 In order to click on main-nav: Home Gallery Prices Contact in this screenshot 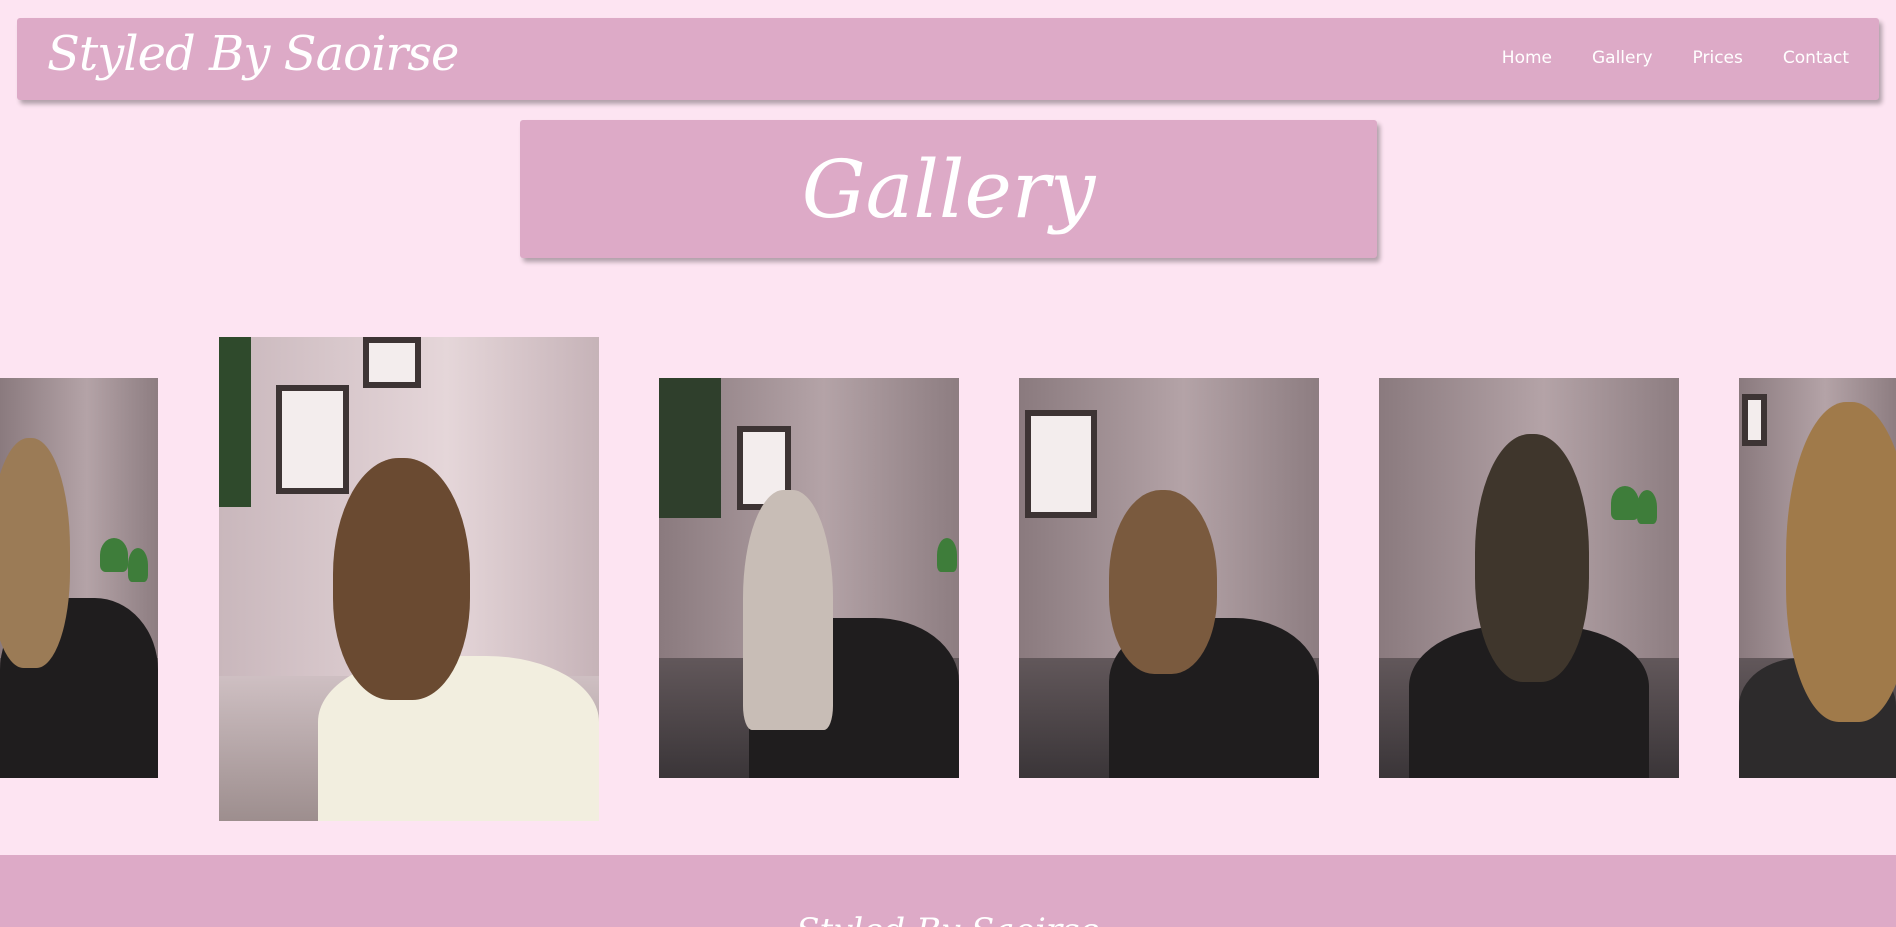, I will do `click(1675, 58)`.